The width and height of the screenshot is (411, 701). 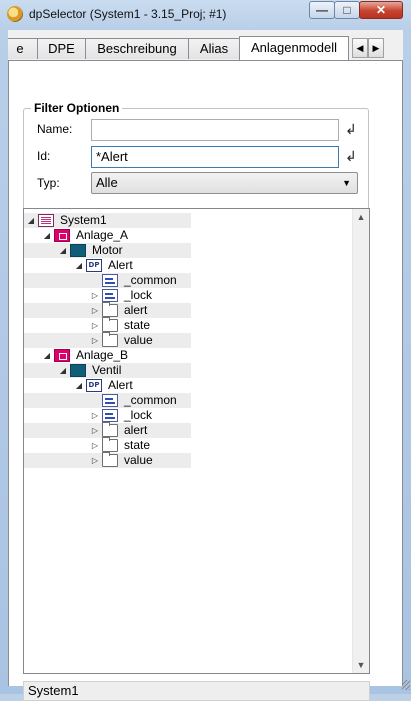 What do you see at coordinates (361, 217) in the screenshot?
I see `scroll-up-icon: ▲` at bounding box center [361, 217].